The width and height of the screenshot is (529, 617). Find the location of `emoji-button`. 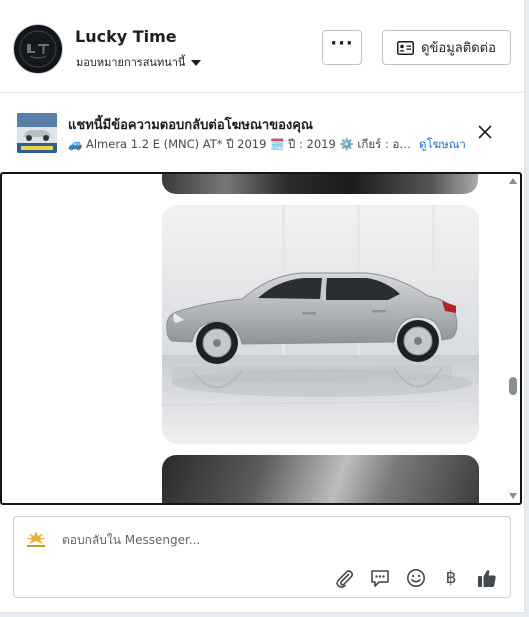

emoji-button is located at coordinates (416, 578).